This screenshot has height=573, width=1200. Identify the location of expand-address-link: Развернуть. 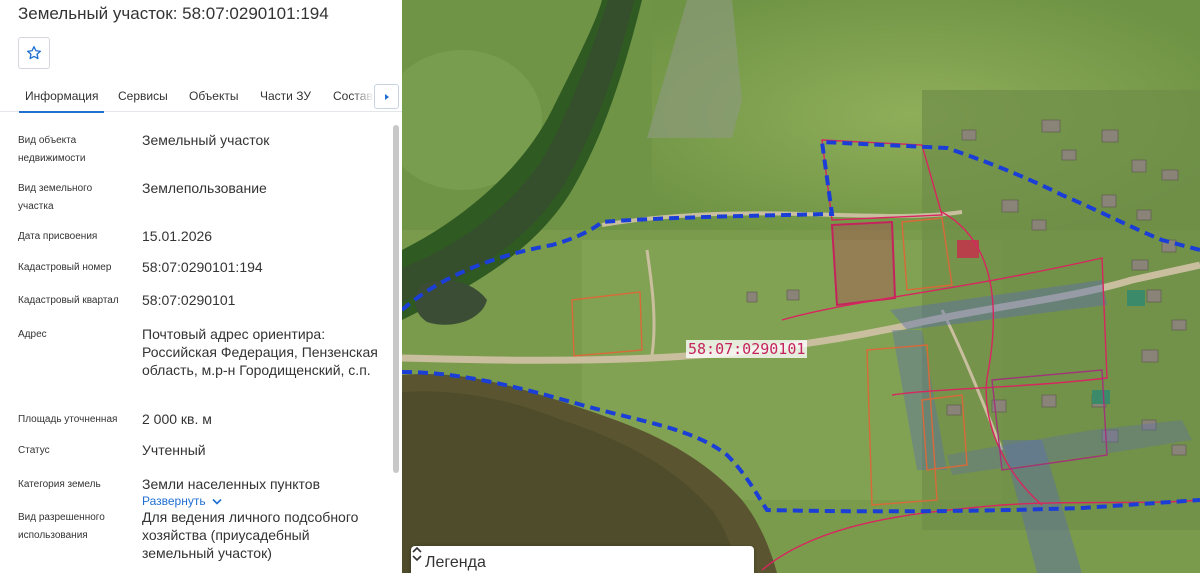
(182, 501).